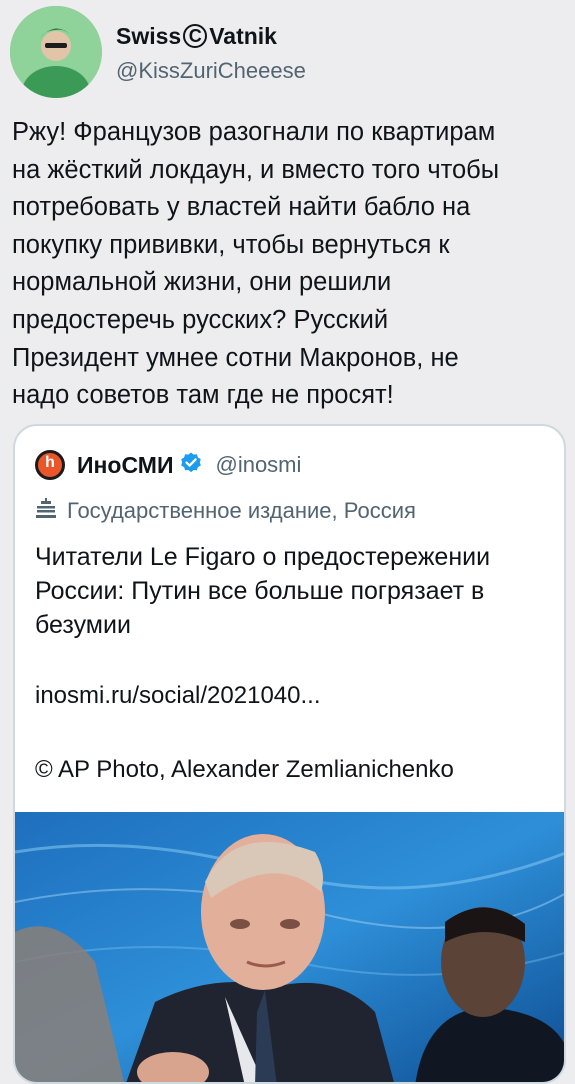 The width and height of the screenshot is (575, 1084). What do you see at coordinates (195, 36) in the screenshot?
I see `copyright-circle-icon: C` at bounding box center [195, 36].